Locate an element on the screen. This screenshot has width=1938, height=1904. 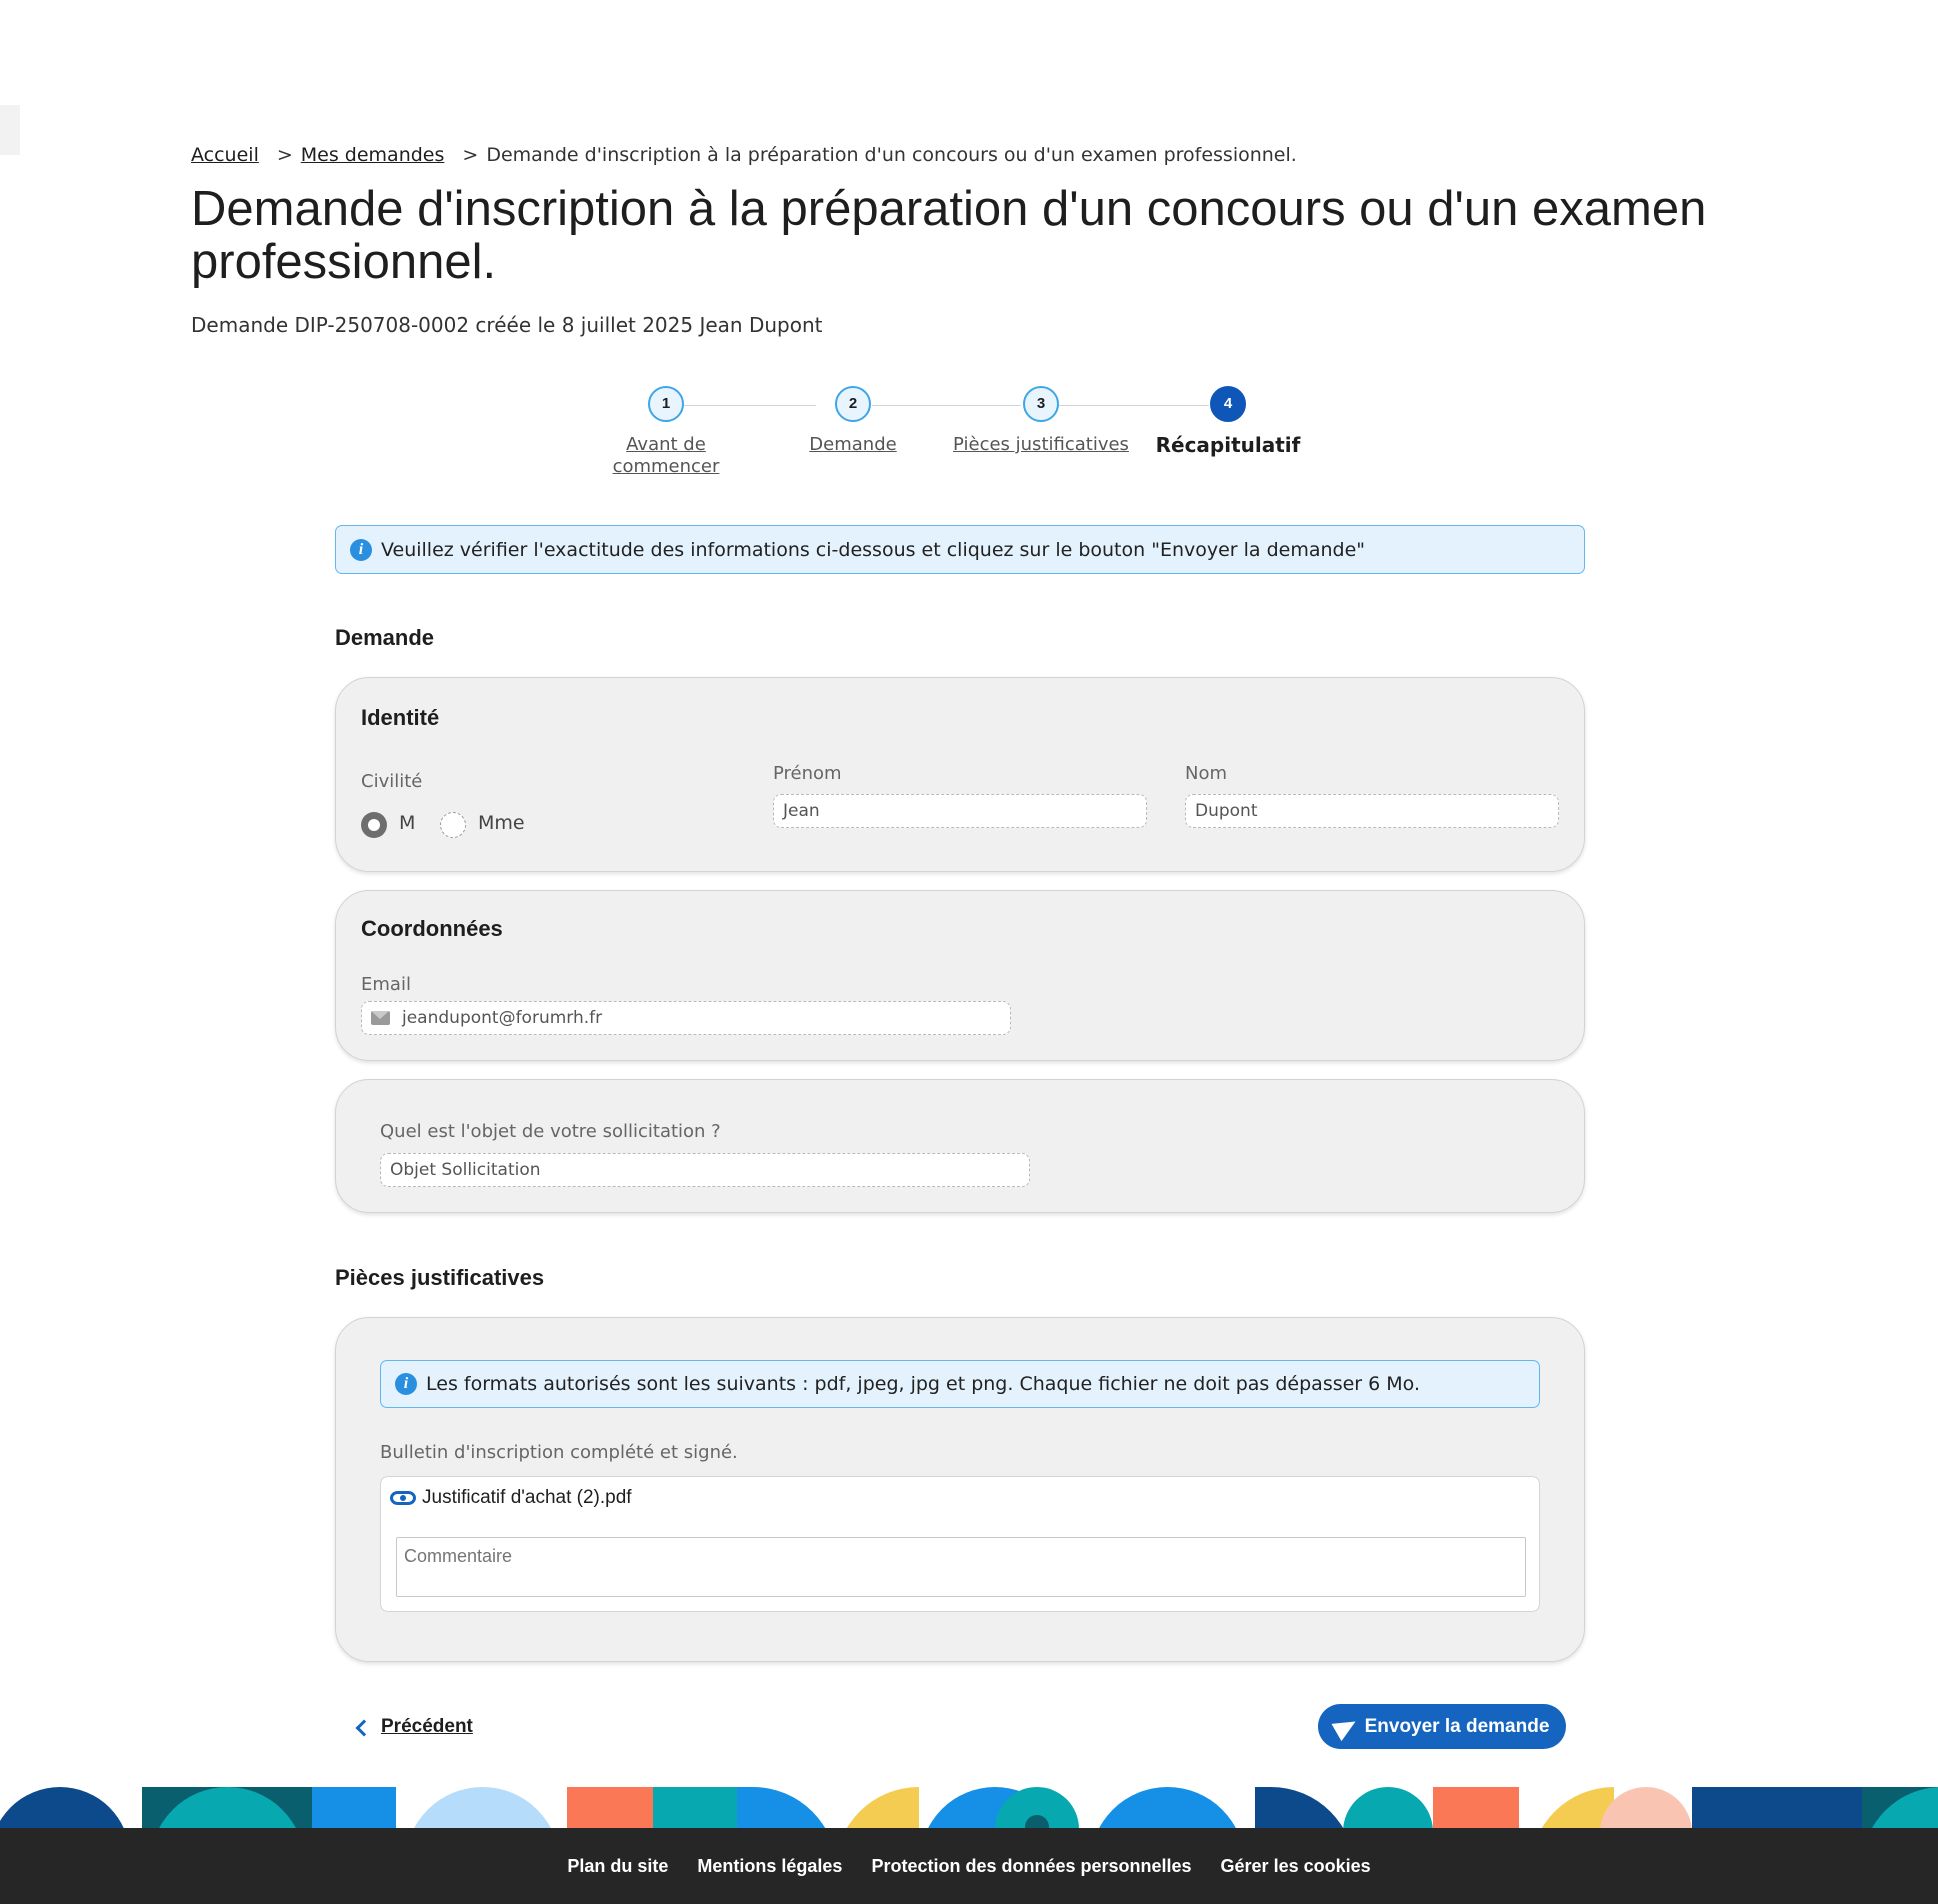
civility-radio-m is located at coordinates (374, 825).